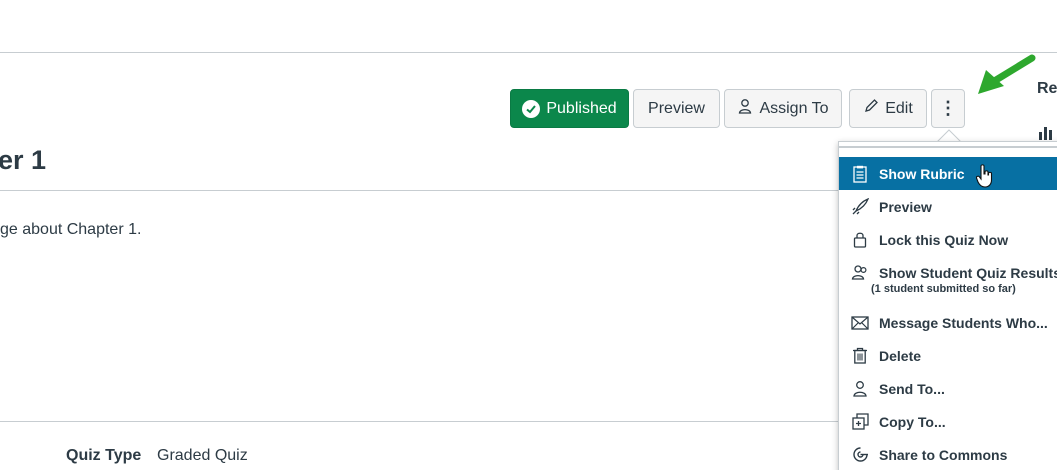  Describe the element at coordinates (860, 323) in the screenshot. I see `envelope-icon` at that location.